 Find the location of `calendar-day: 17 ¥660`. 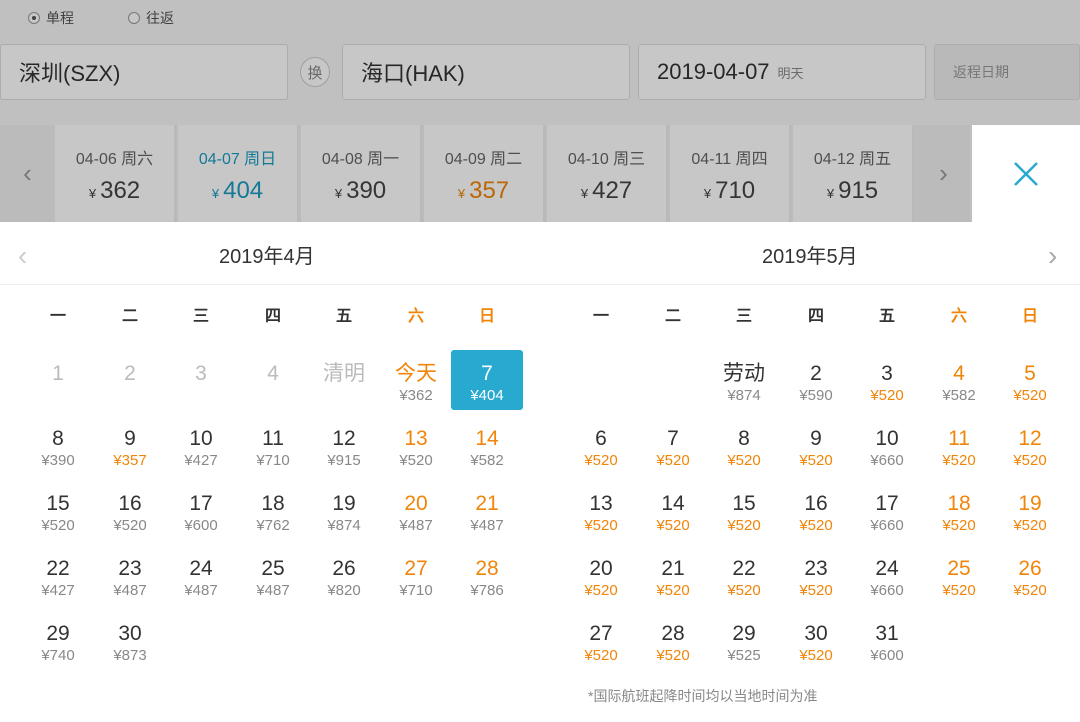

calendar-day: 17 ¥660 is located at coordinates (887, 510).